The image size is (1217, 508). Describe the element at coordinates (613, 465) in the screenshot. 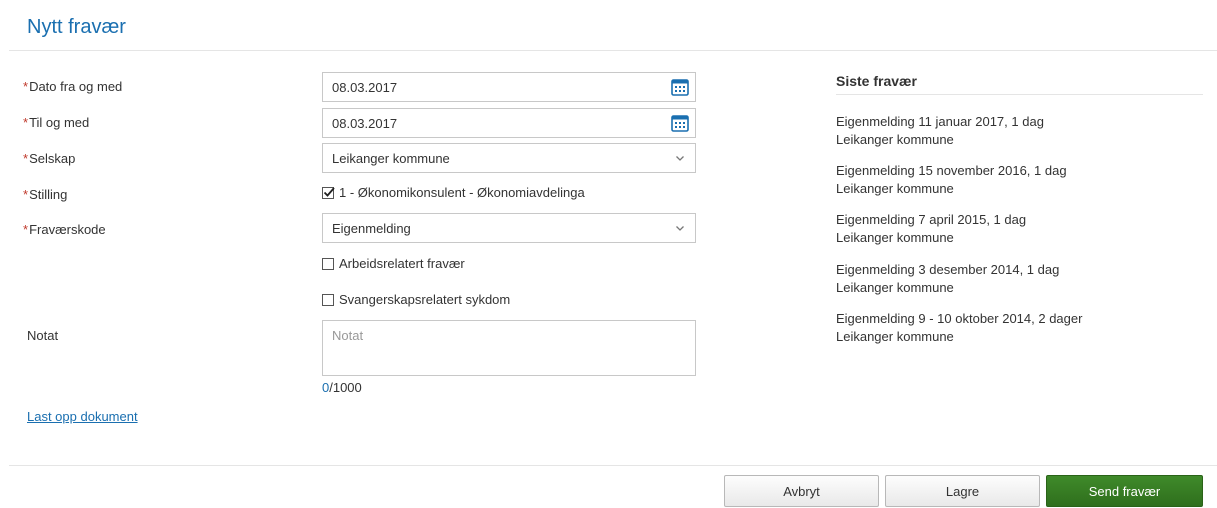

I see `footer-divider` at that location.